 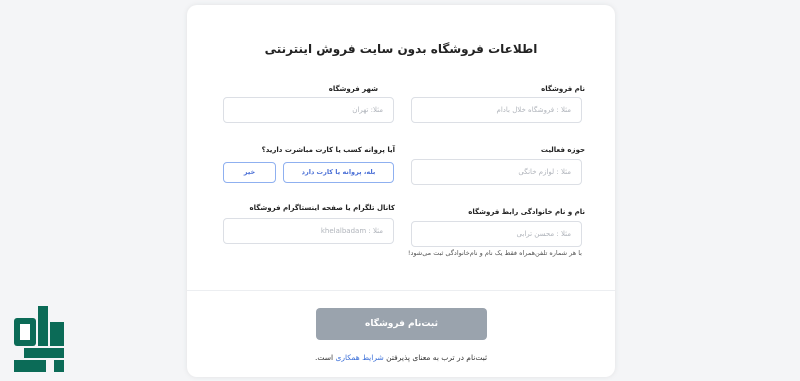 What do you see at coordinates (353, 89) in the screenshot?
I see `city-label: شهر فروشگاه` at bounding box center [353, 89].